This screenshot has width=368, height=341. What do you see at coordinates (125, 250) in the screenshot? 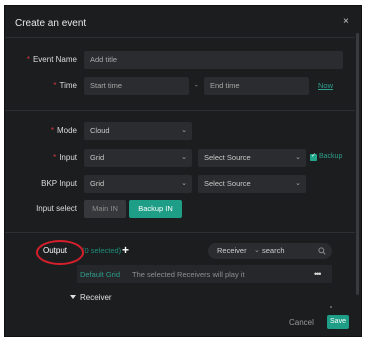
I see `plus-icon: +` at bounding box center [125, 250].